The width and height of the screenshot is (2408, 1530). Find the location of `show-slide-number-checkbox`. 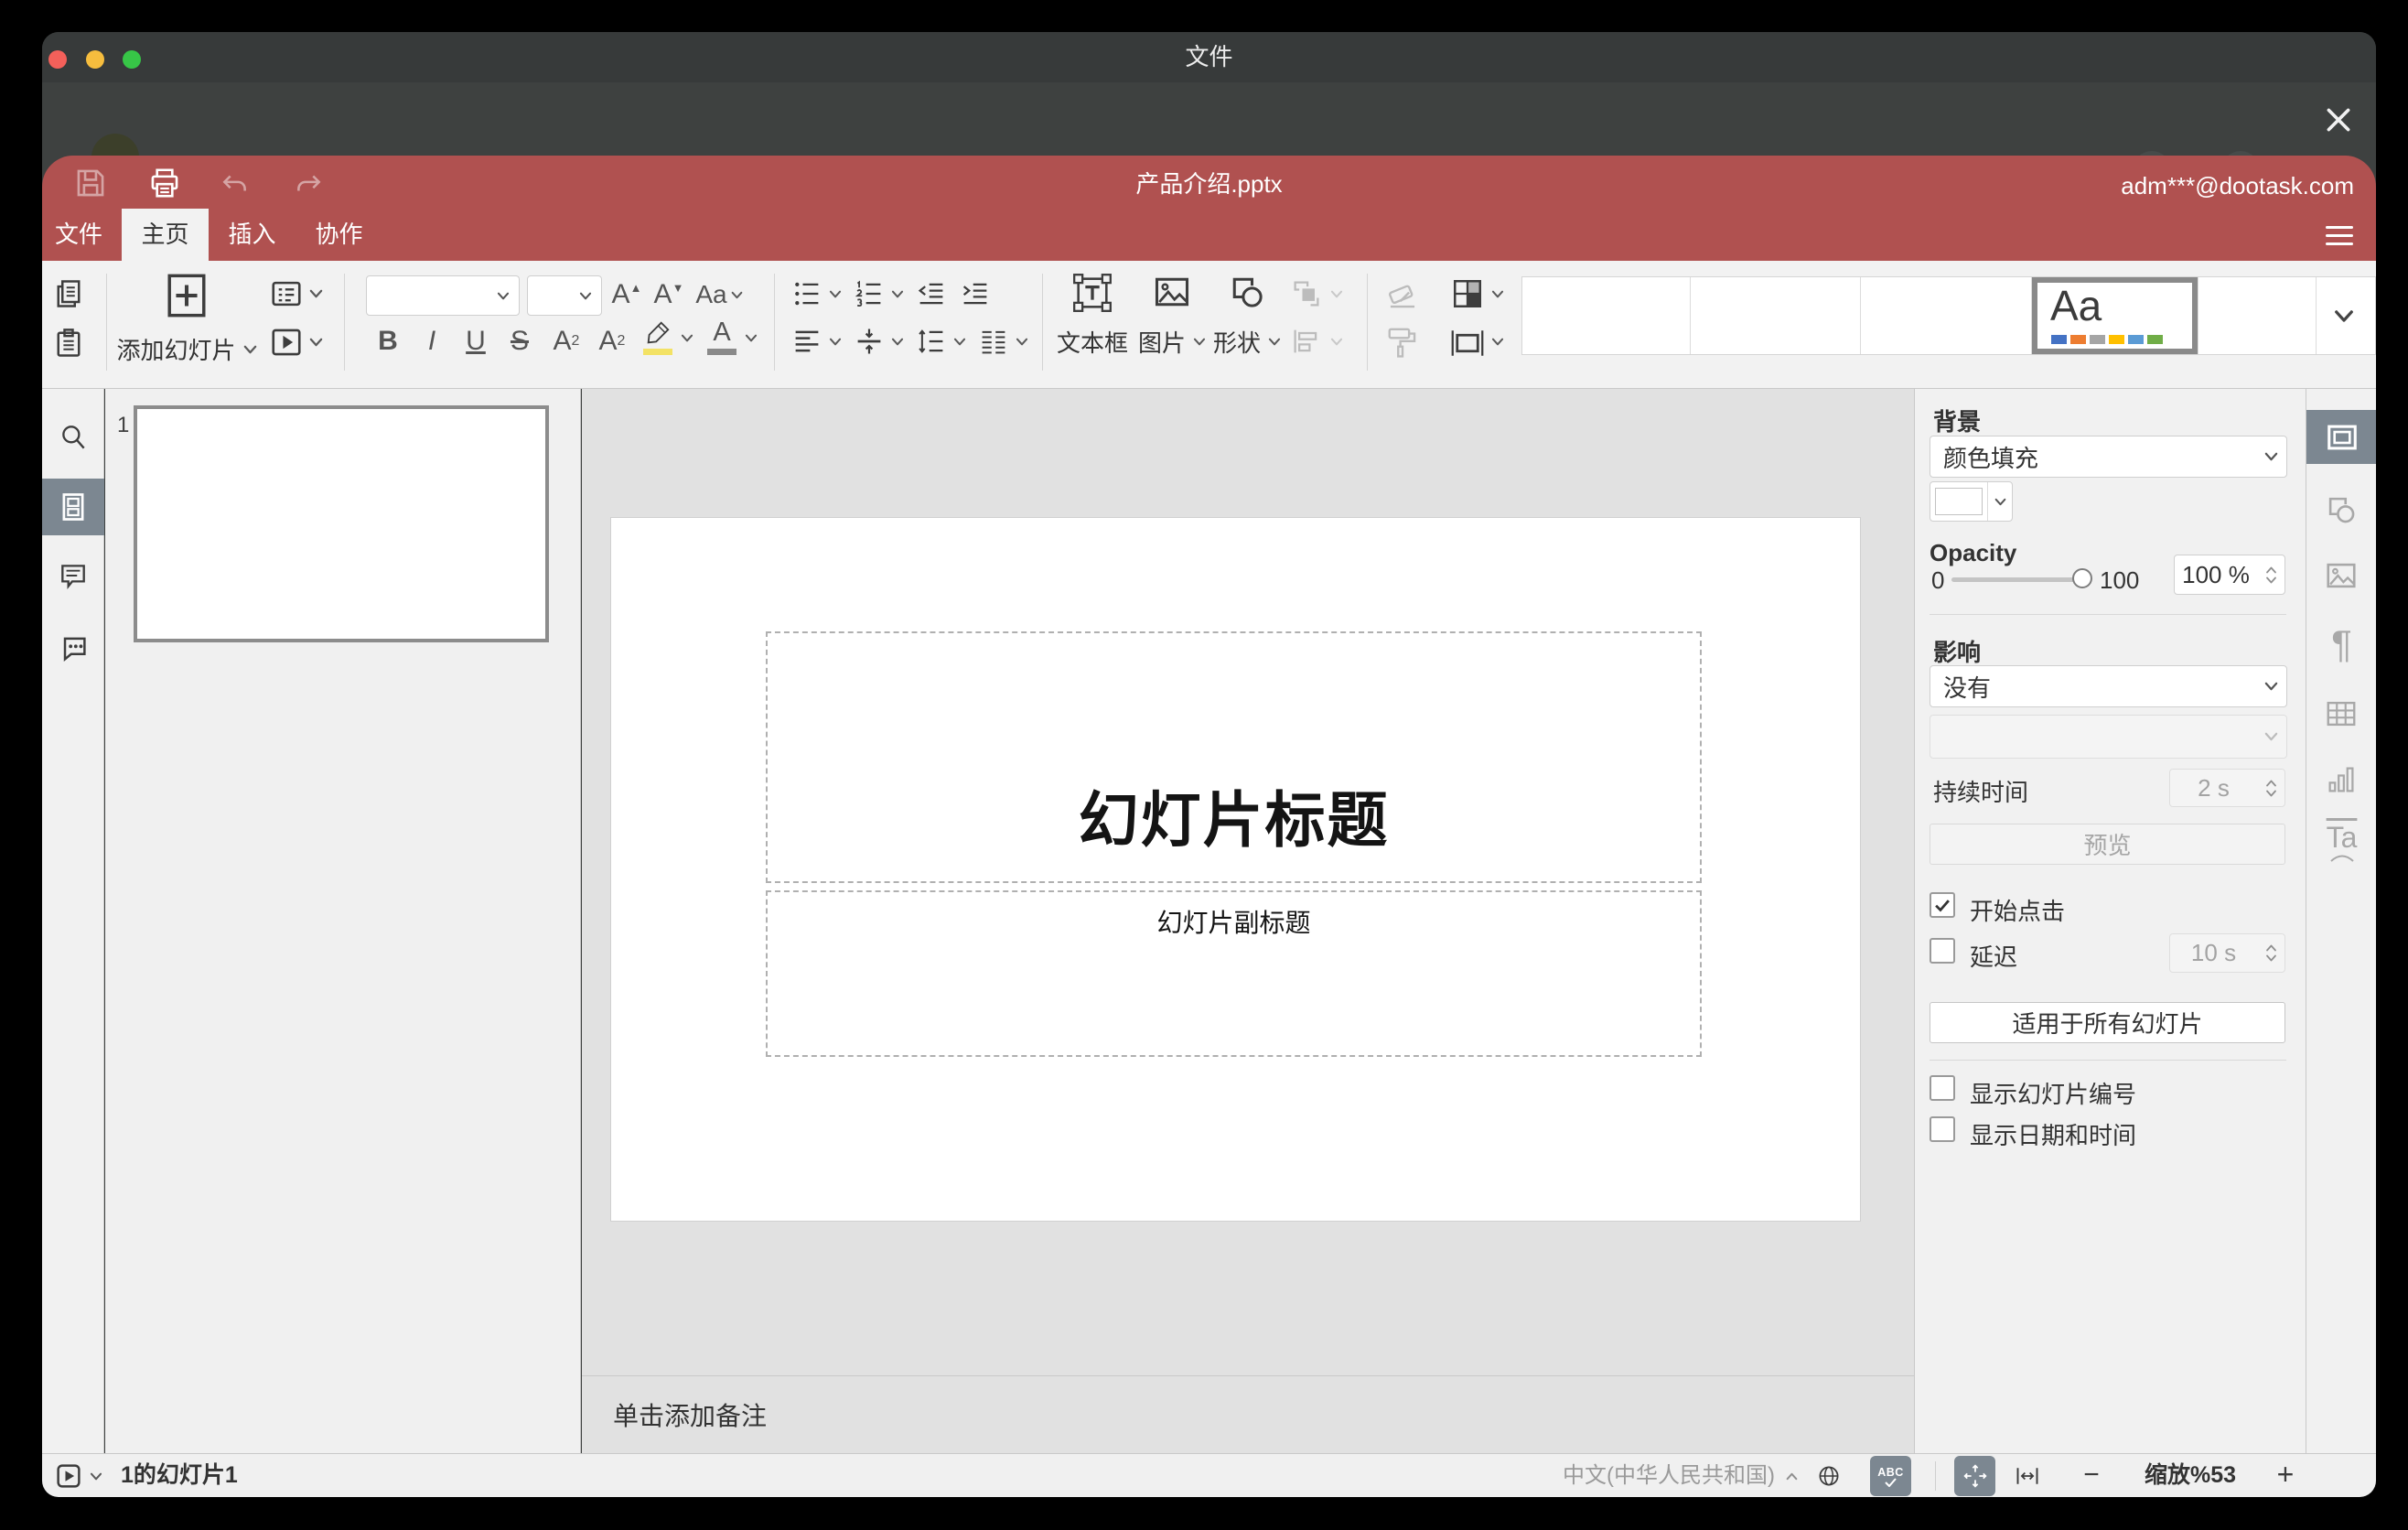

show-slide-number-checkbox is located at coordinates (1942, 1088).